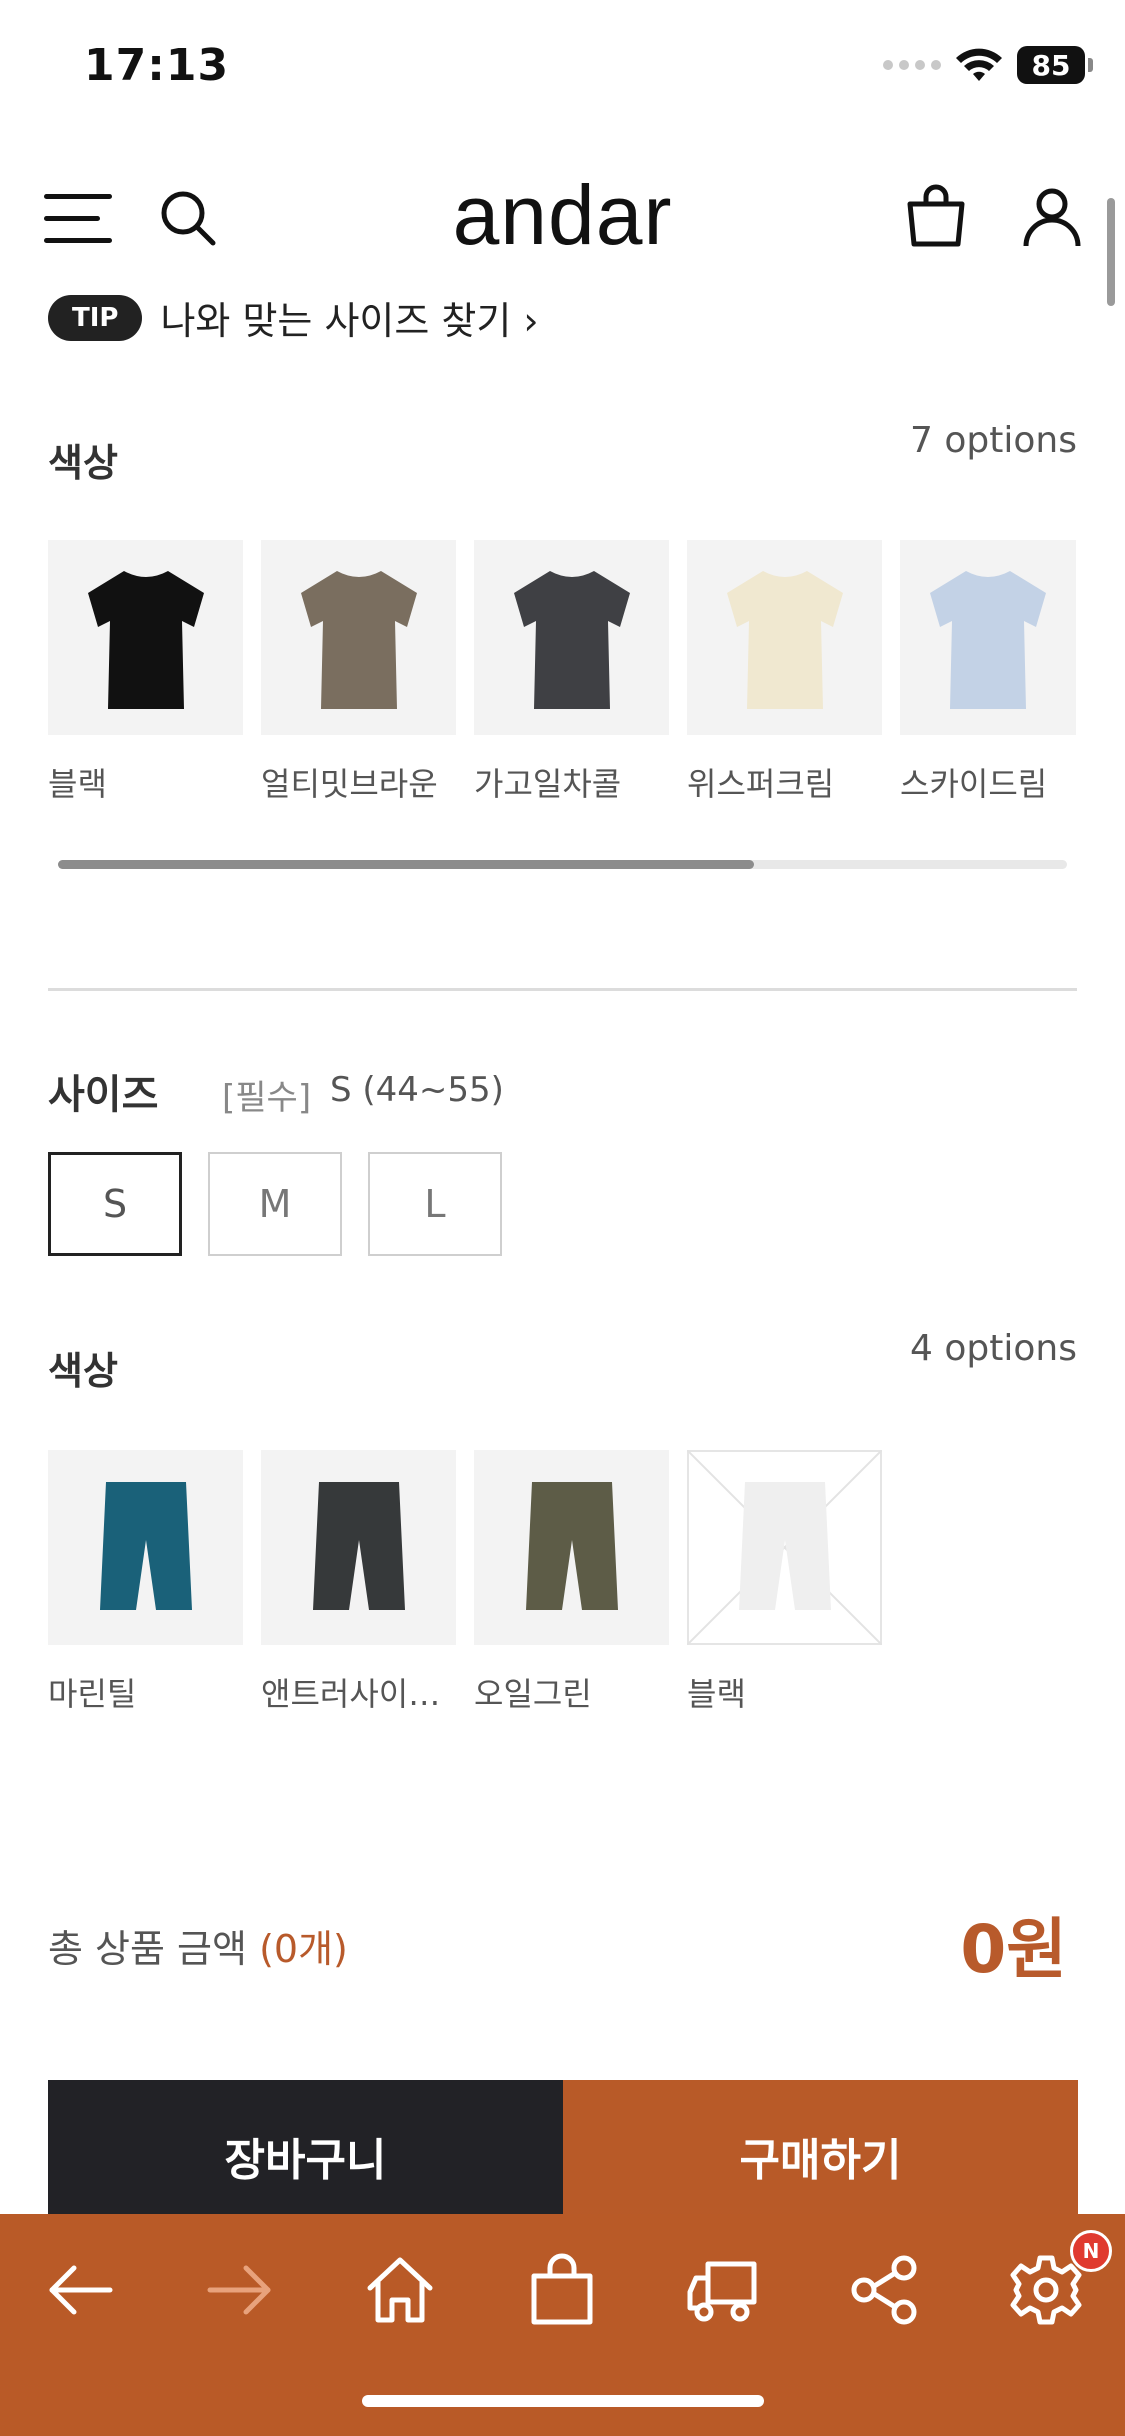 The height and width of the screenshot is (2436, 1125). Describe the element at coordinates (83, 1371) in the screenshot. I see `bottom-color-title: 색상` at that location.